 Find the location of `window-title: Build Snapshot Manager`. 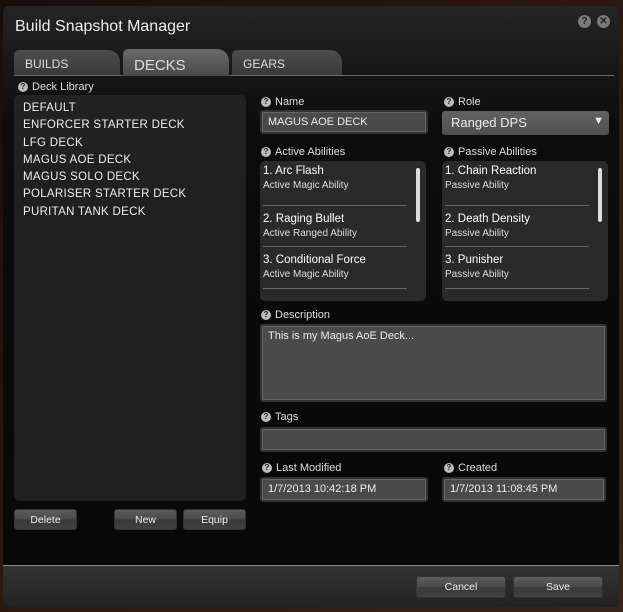

window-title: Build Snapshot Manager is located at coordinates (103, 26).